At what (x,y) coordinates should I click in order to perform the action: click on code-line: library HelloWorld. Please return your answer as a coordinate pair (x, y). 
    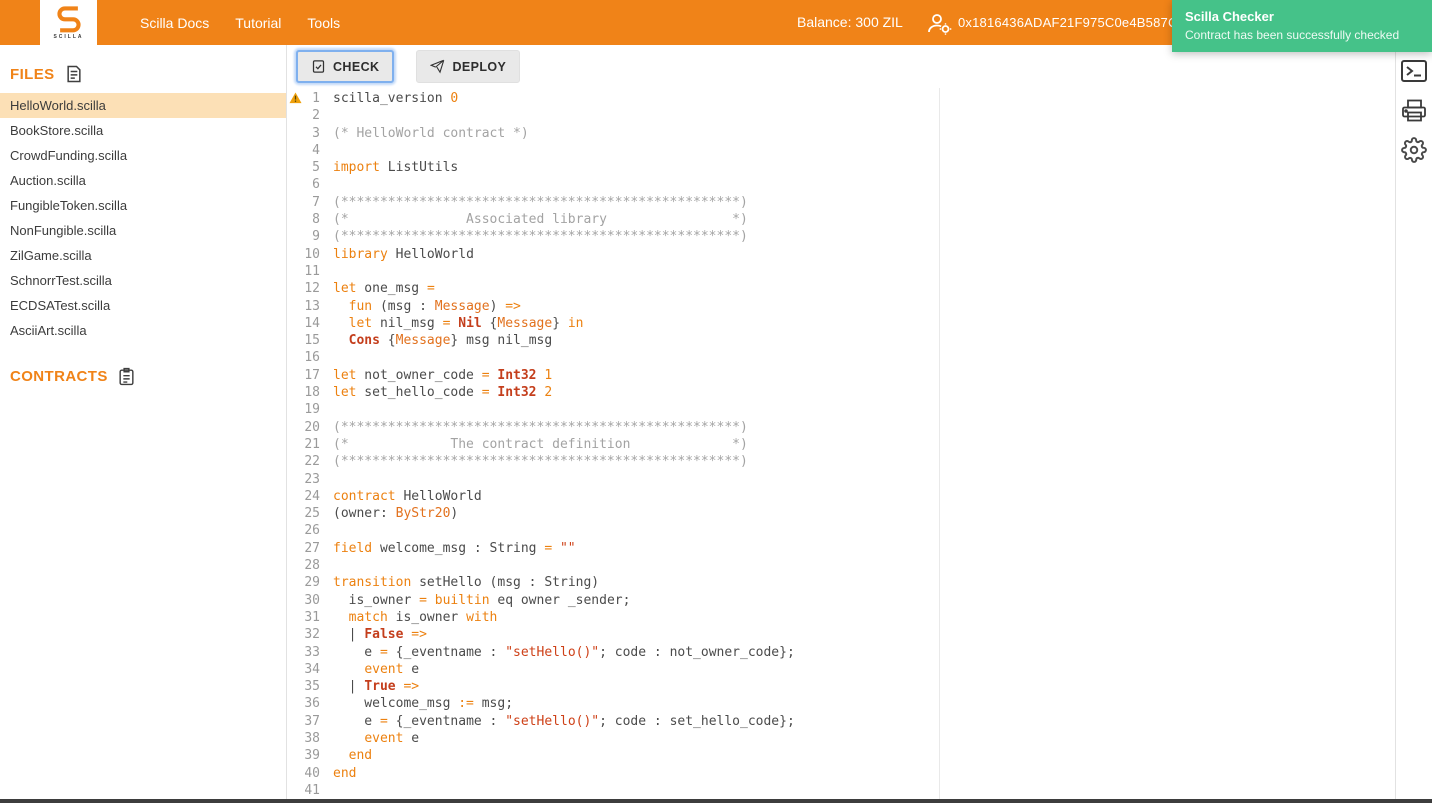
    Looking at the image, I should click on (403, 254).